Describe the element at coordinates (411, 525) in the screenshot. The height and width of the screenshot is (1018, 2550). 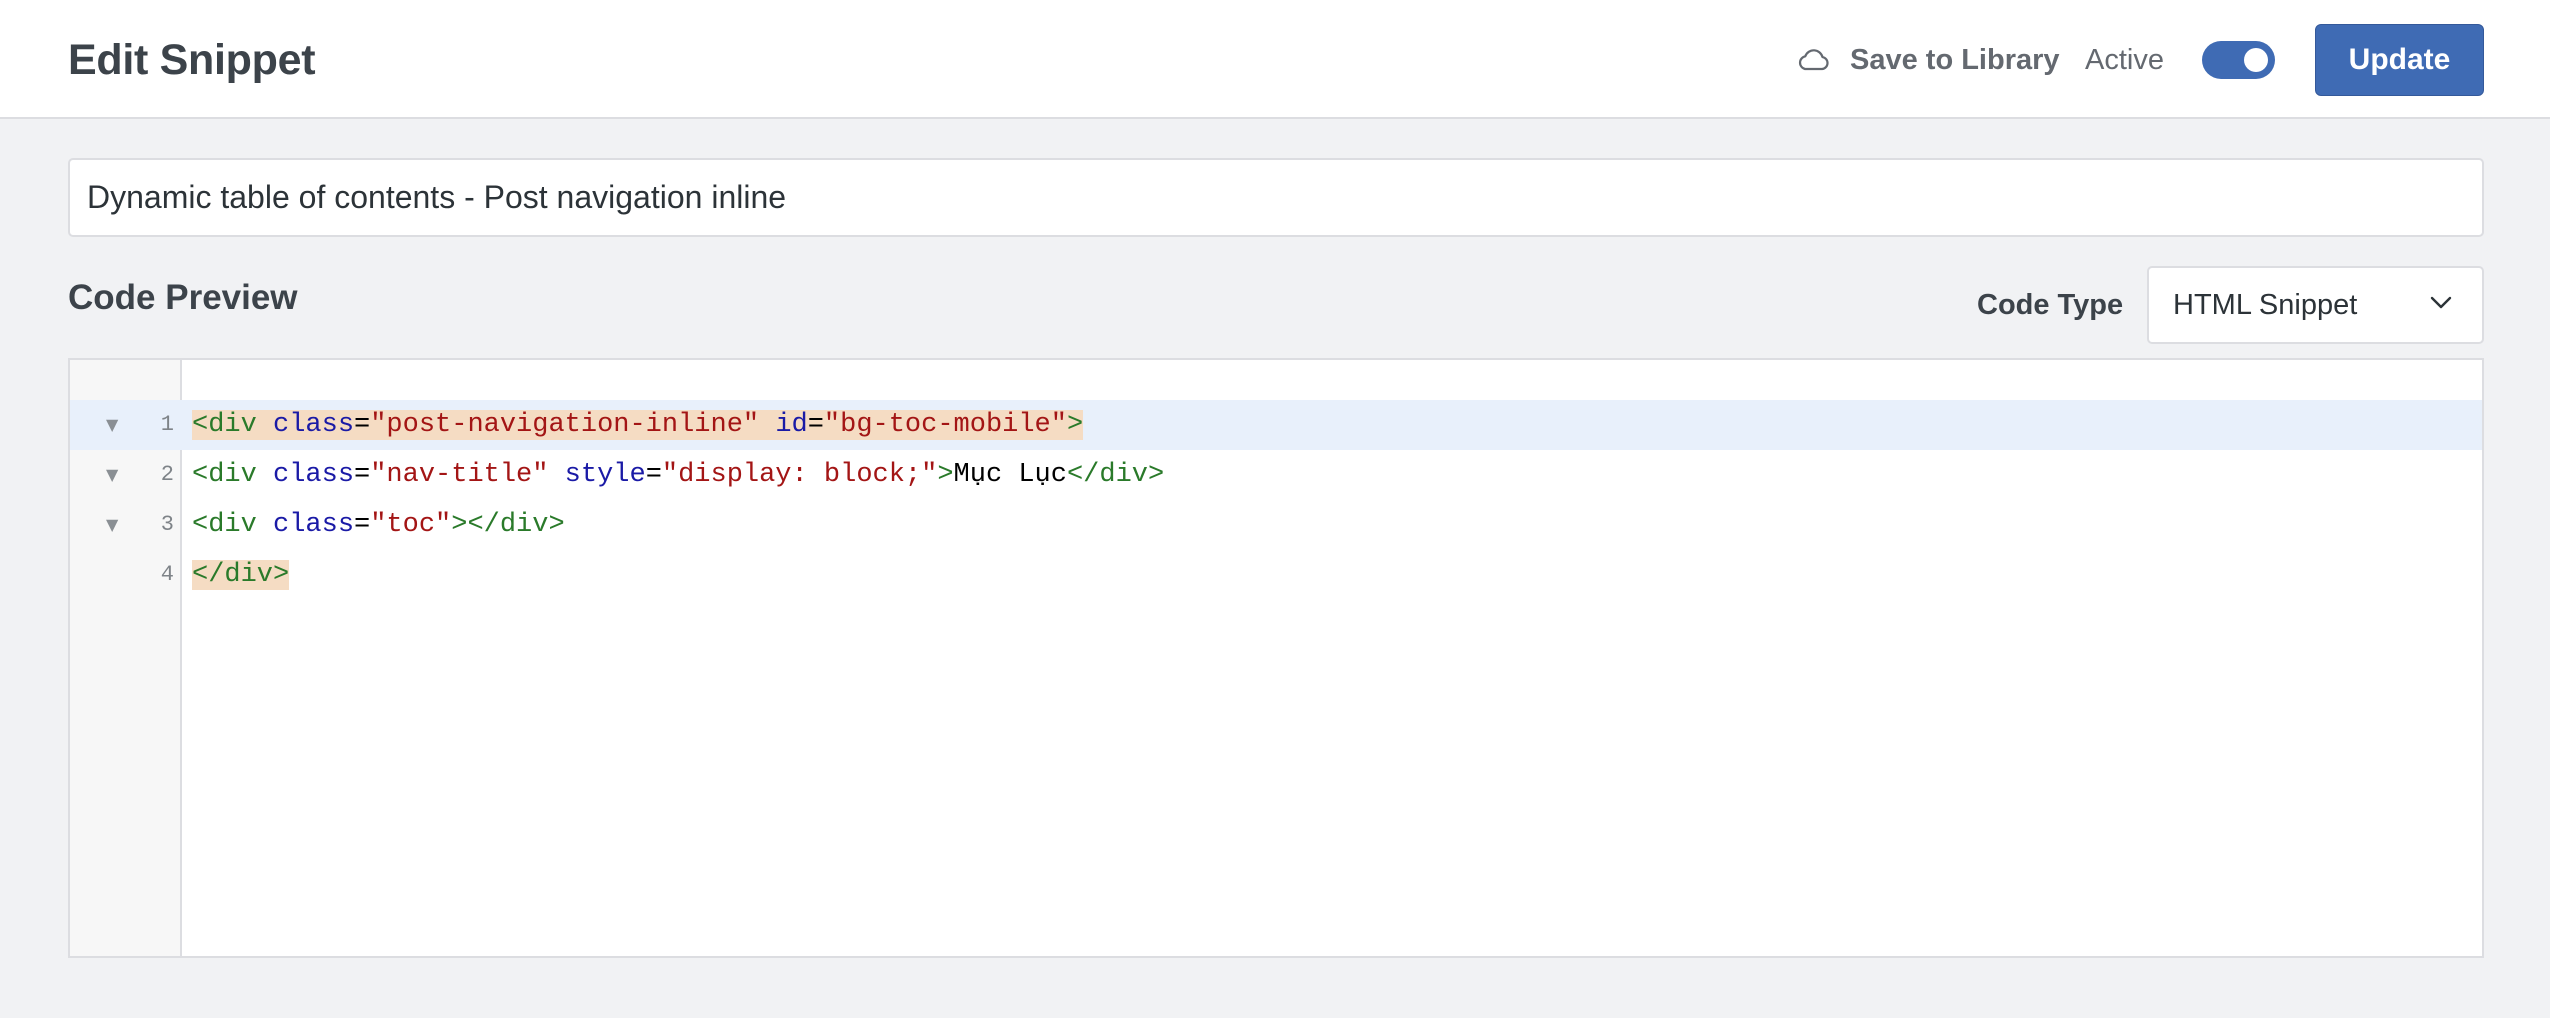
I see `string-token: "toc"` at that location.